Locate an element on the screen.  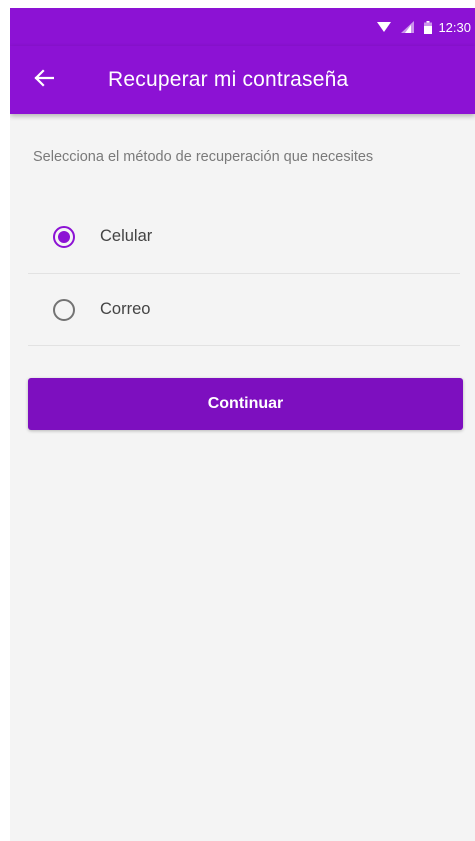
option-label-celular: Celular is located at coordinates (126, 236).